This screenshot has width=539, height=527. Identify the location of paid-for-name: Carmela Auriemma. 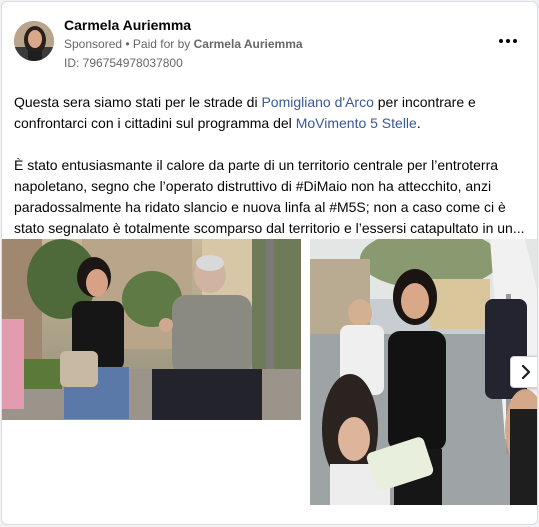
(248, 44).